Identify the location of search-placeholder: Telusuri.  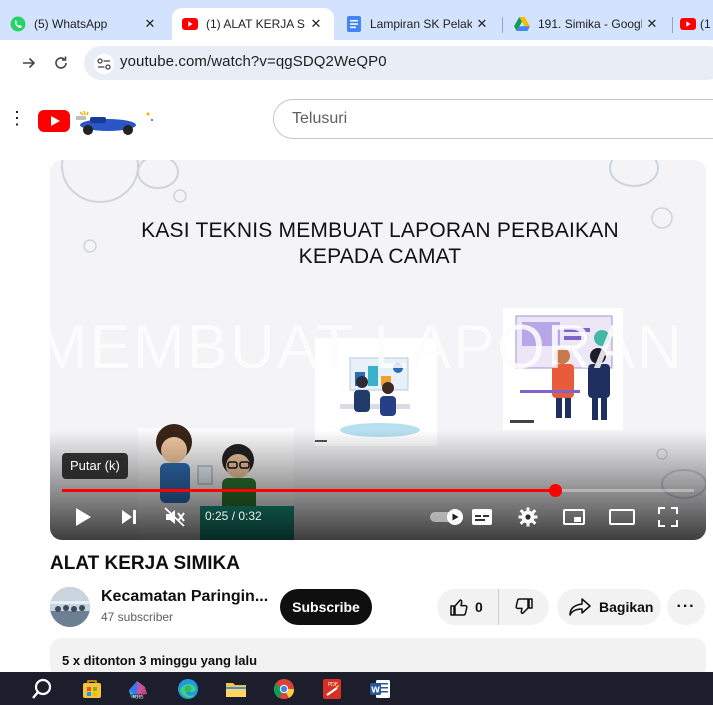
(320, 118).